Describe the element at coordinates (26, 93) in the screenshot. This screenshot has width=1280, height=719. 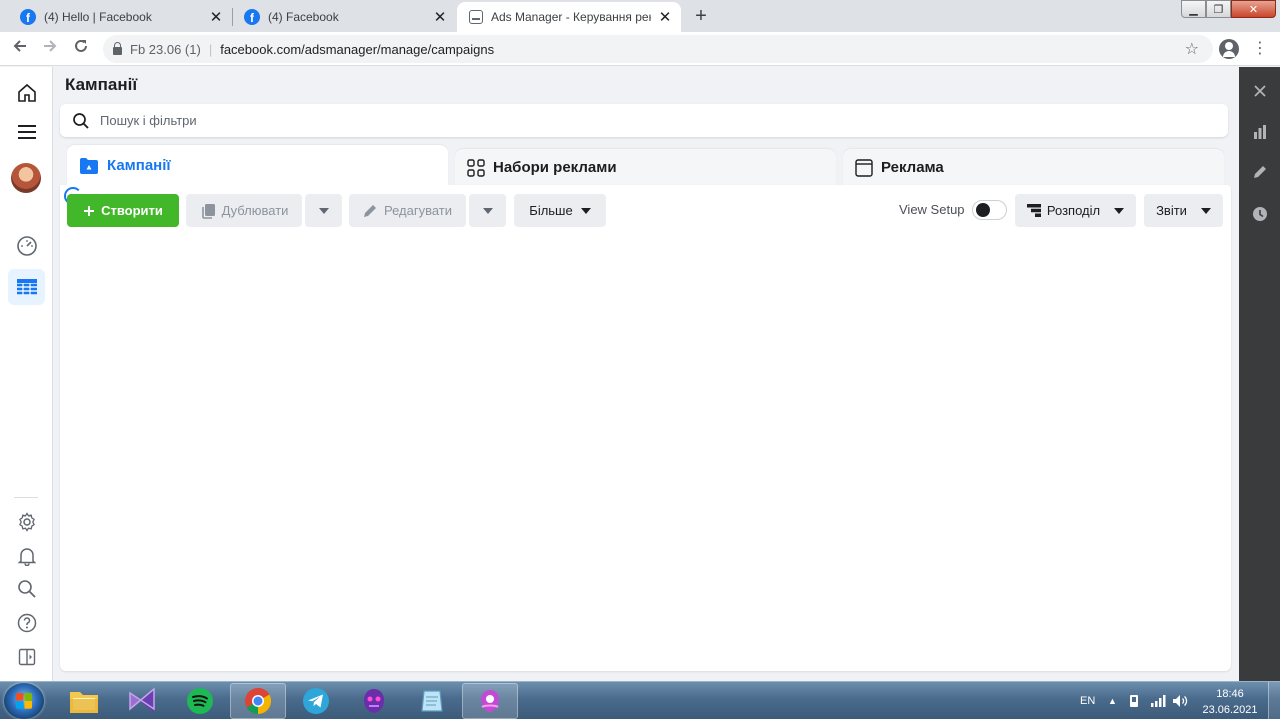
I see `nav-home` at that location.